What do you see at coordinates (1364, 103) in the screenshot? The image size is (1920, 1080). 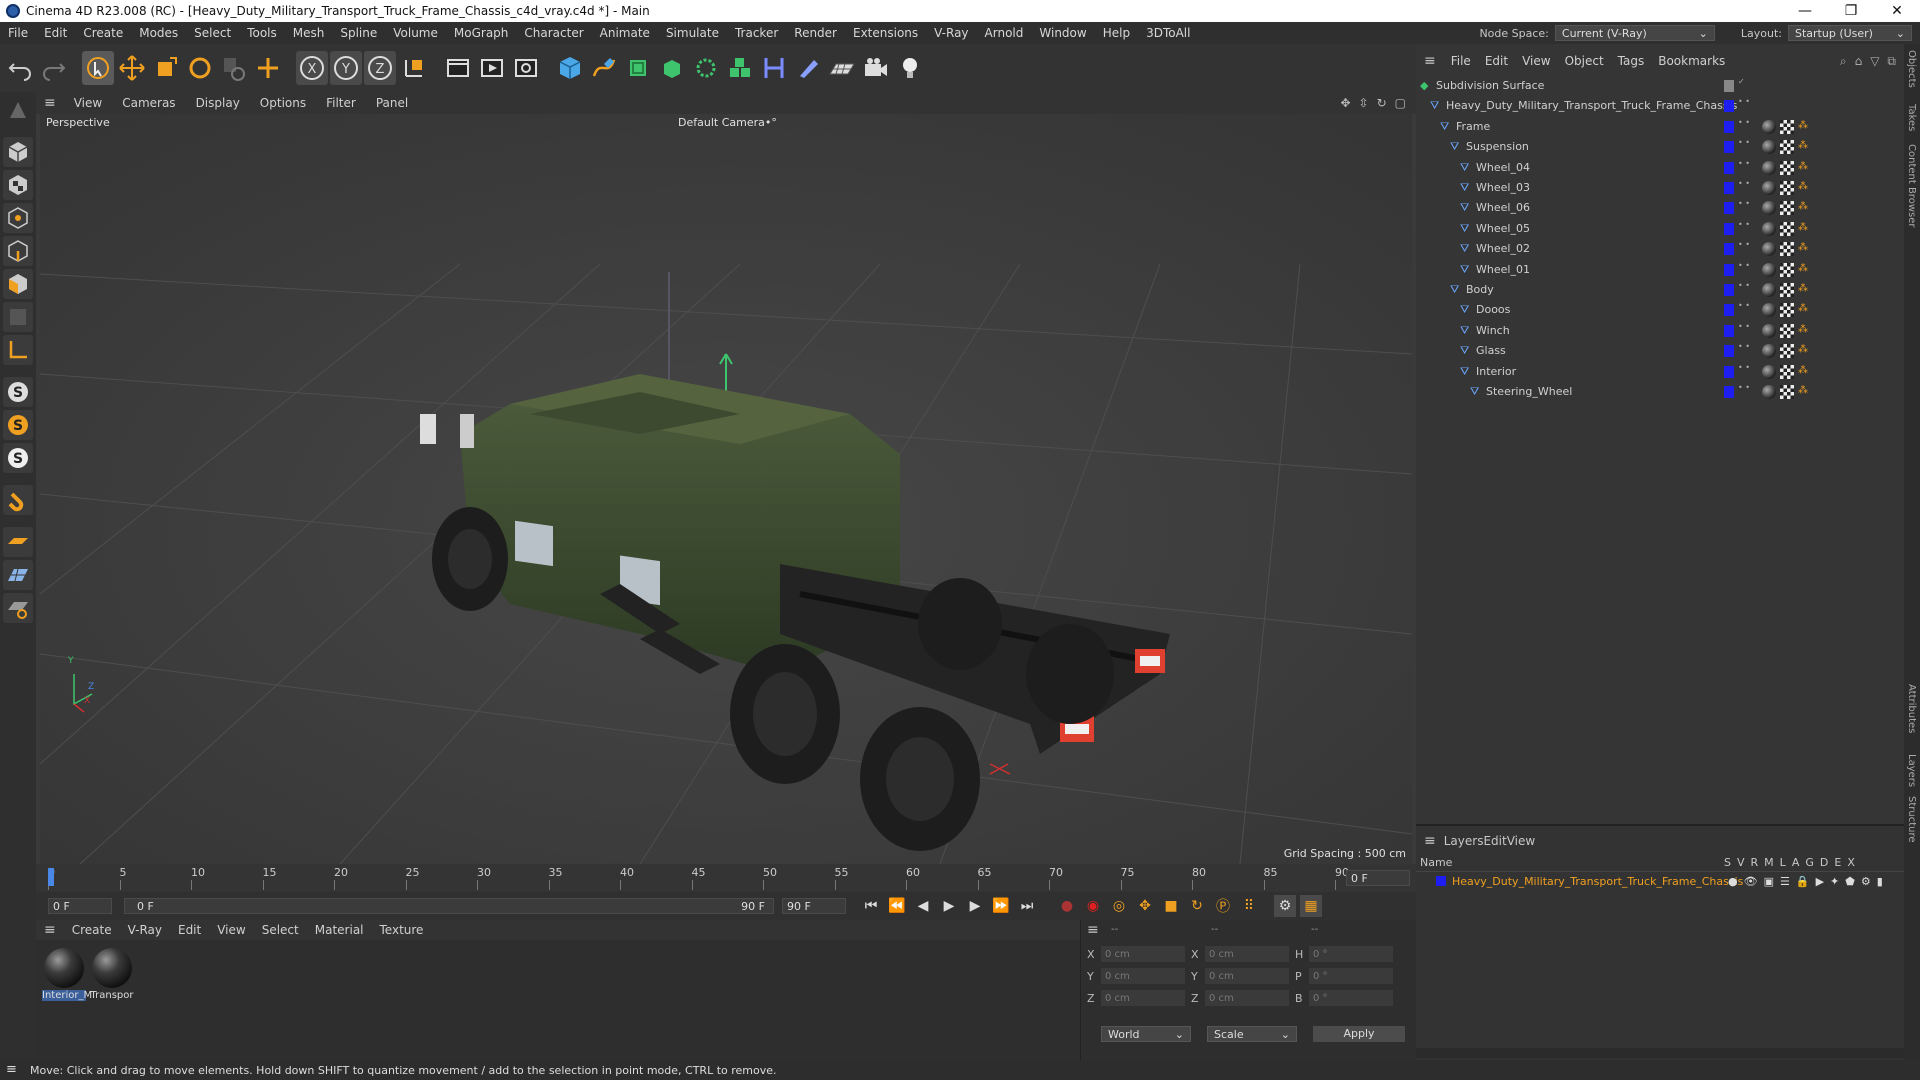 I see `zoom-view-icon: ⇳` at bounding box center [1364, 103].